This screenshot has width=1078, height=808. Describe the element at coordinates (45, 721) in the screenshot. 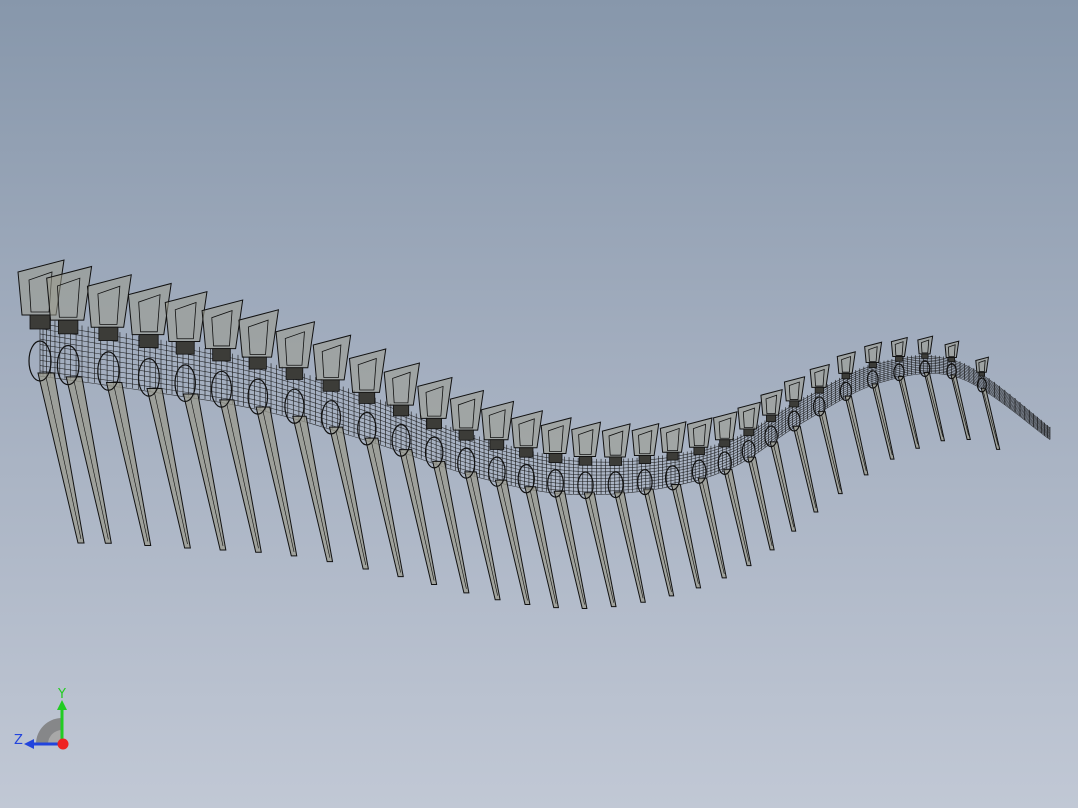

I see `view-orientation-triad: Y Z` at that location.